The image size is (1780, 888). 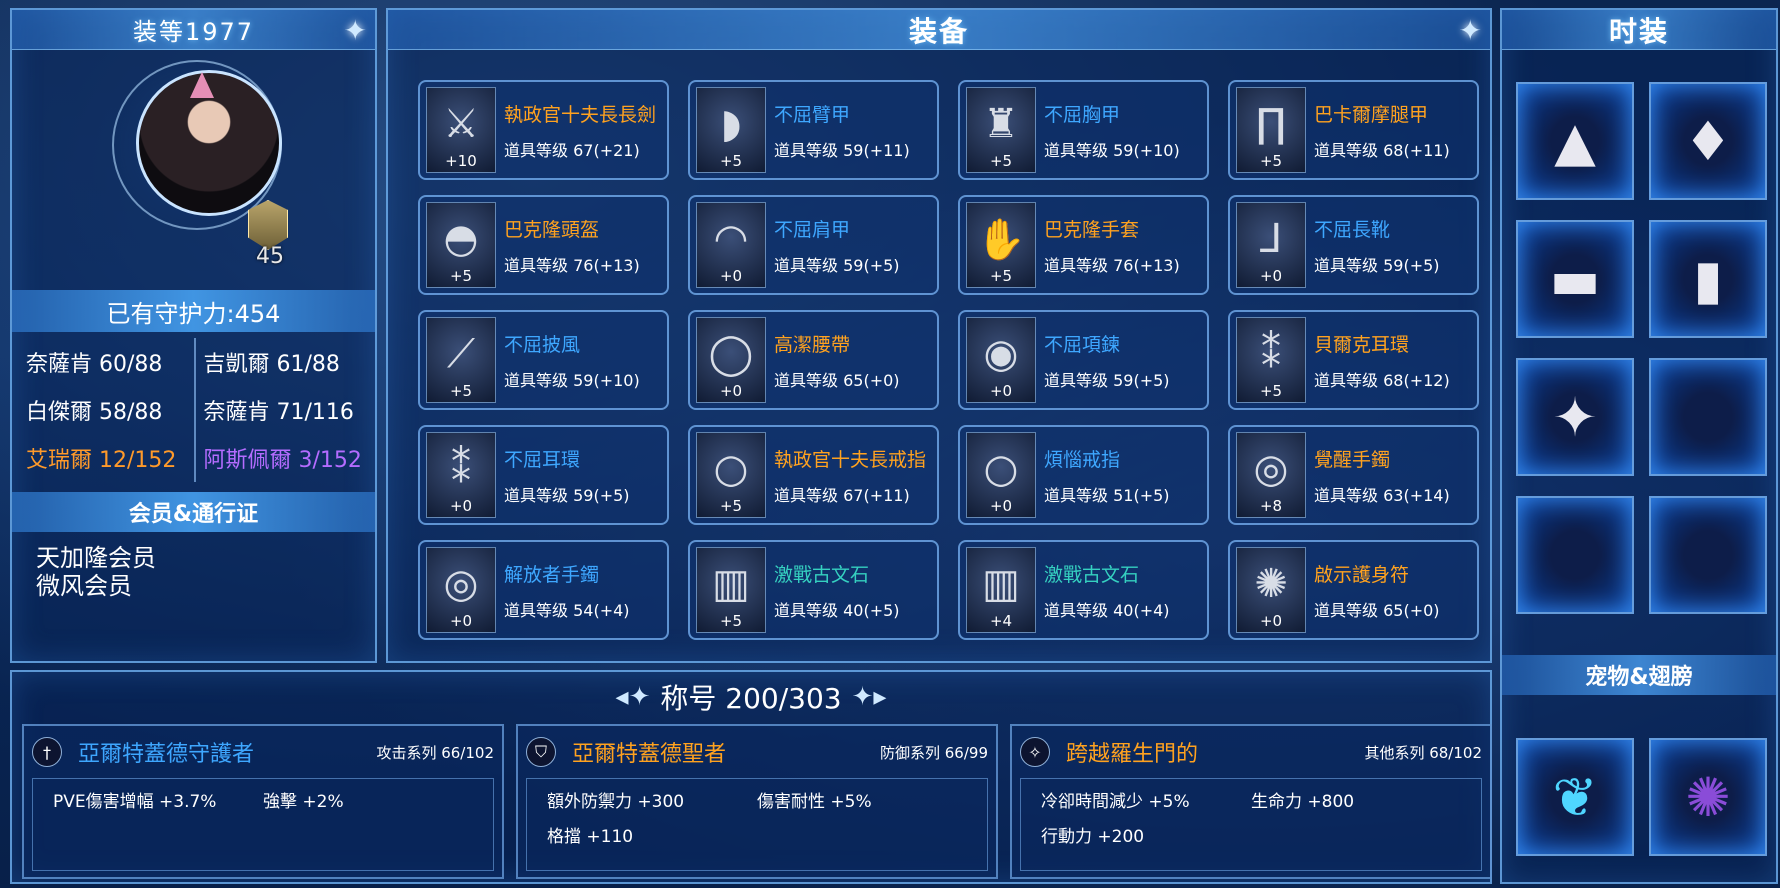 I want to click on equipment-slot: ⟋ +5 不屈披風 道具等级 59(+10), so click(x=543, y=360).